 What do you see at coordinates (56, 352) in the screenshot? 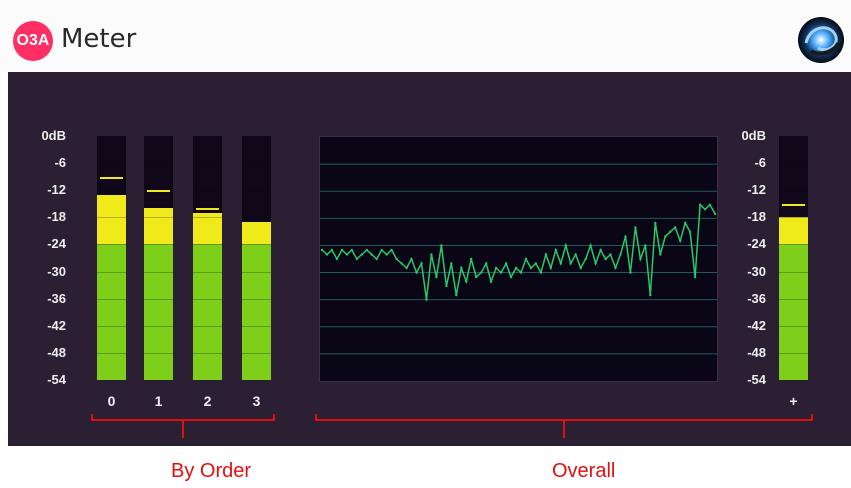
I see `scale-tick-label: -48` at bounding box center [56, 352].